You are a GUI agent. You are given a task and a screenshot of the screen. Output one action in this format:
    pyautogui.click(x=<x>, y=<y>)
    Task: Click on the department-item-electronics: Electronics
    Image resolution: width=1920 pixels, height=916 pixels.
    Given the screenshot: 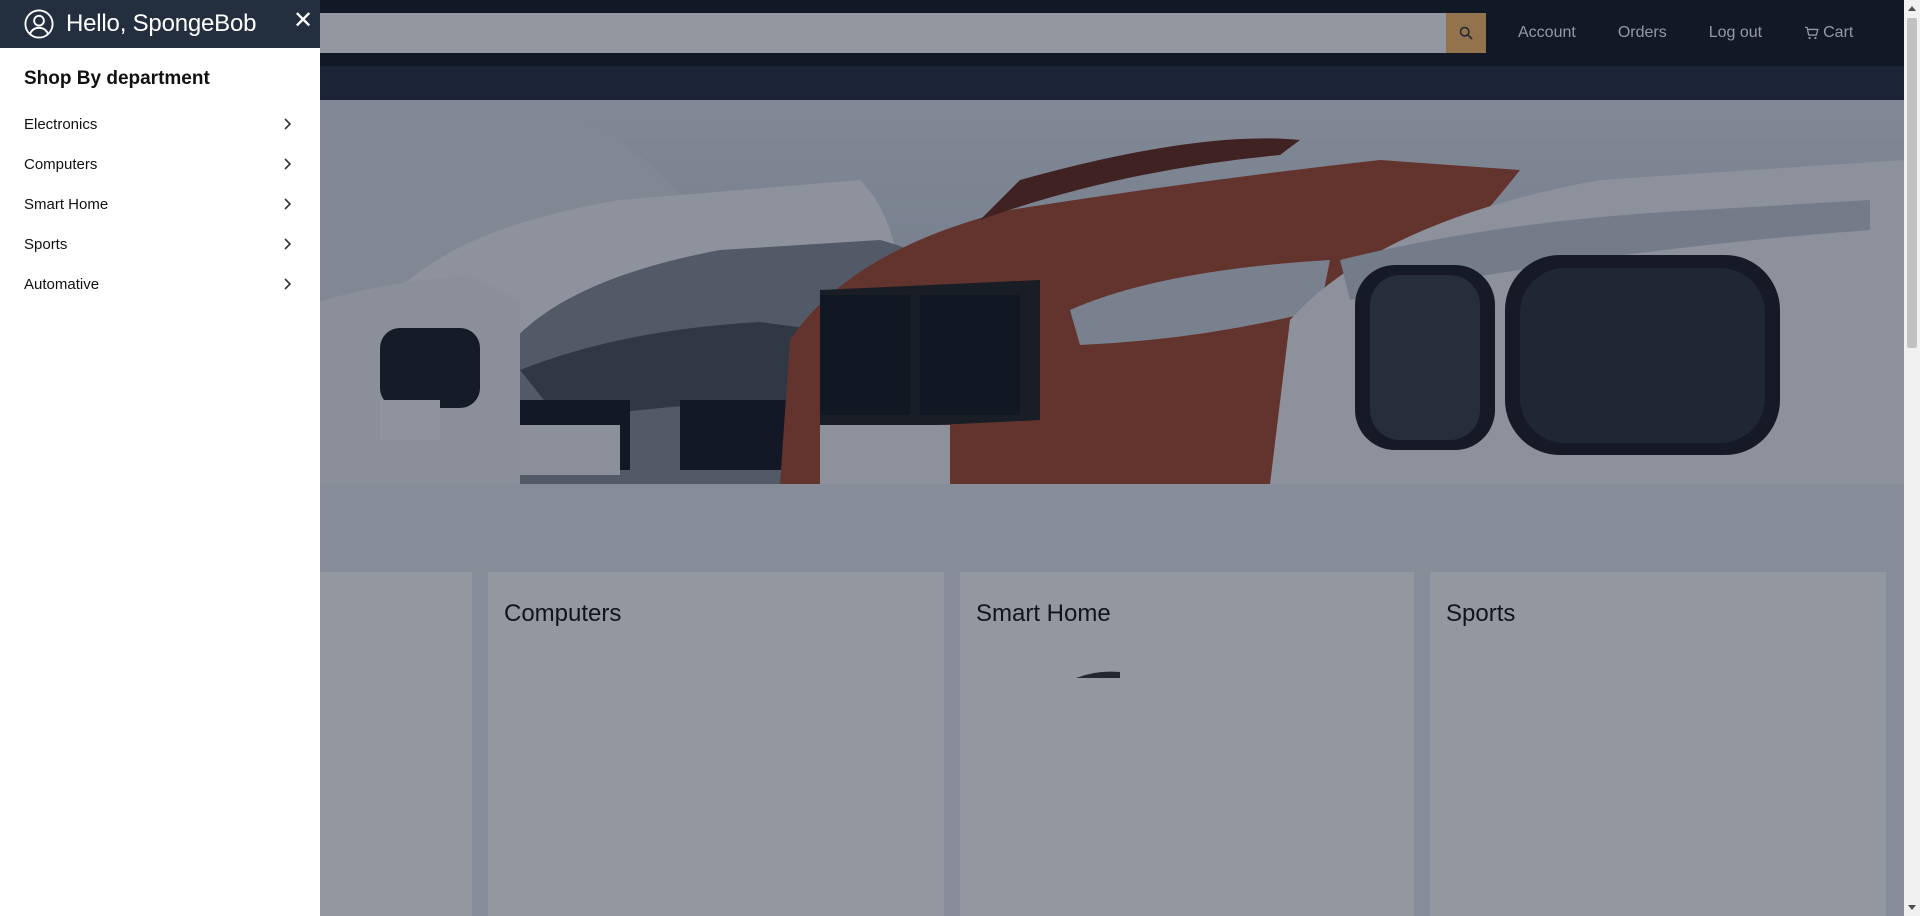 What is the action you would take?
    pyautogui.click(x=160, y=124)
    